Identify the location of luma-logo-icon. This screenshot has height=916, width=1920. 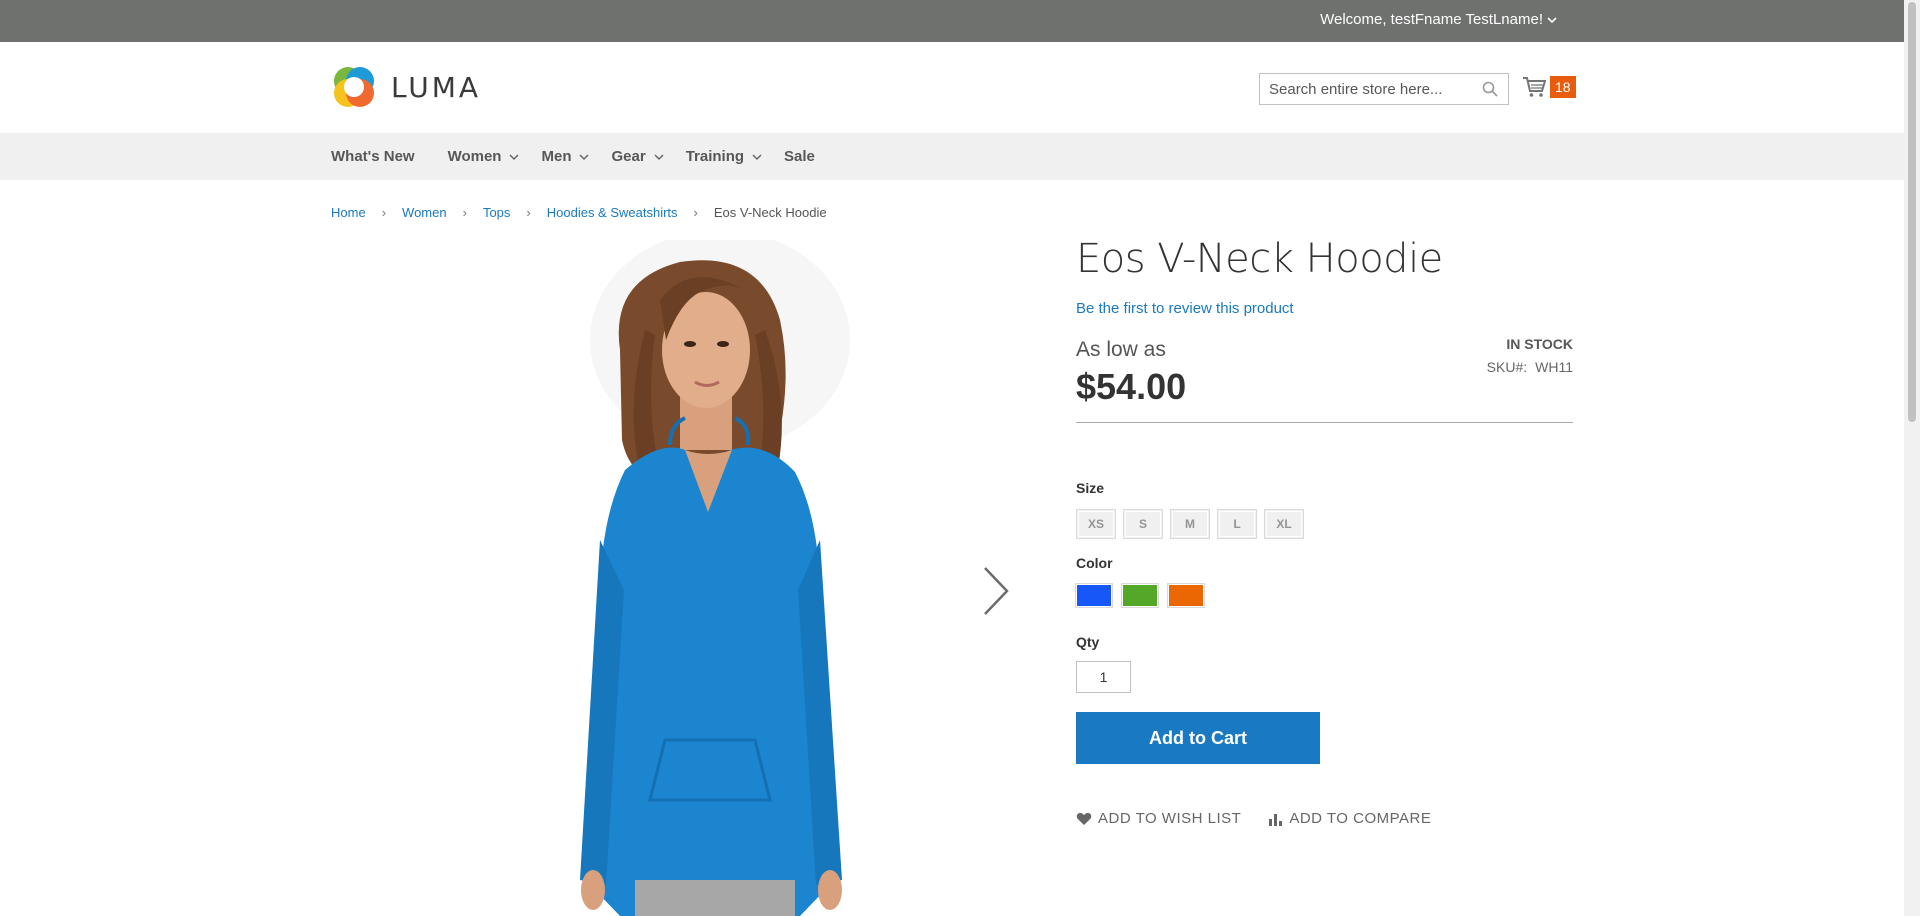
(354, 87).